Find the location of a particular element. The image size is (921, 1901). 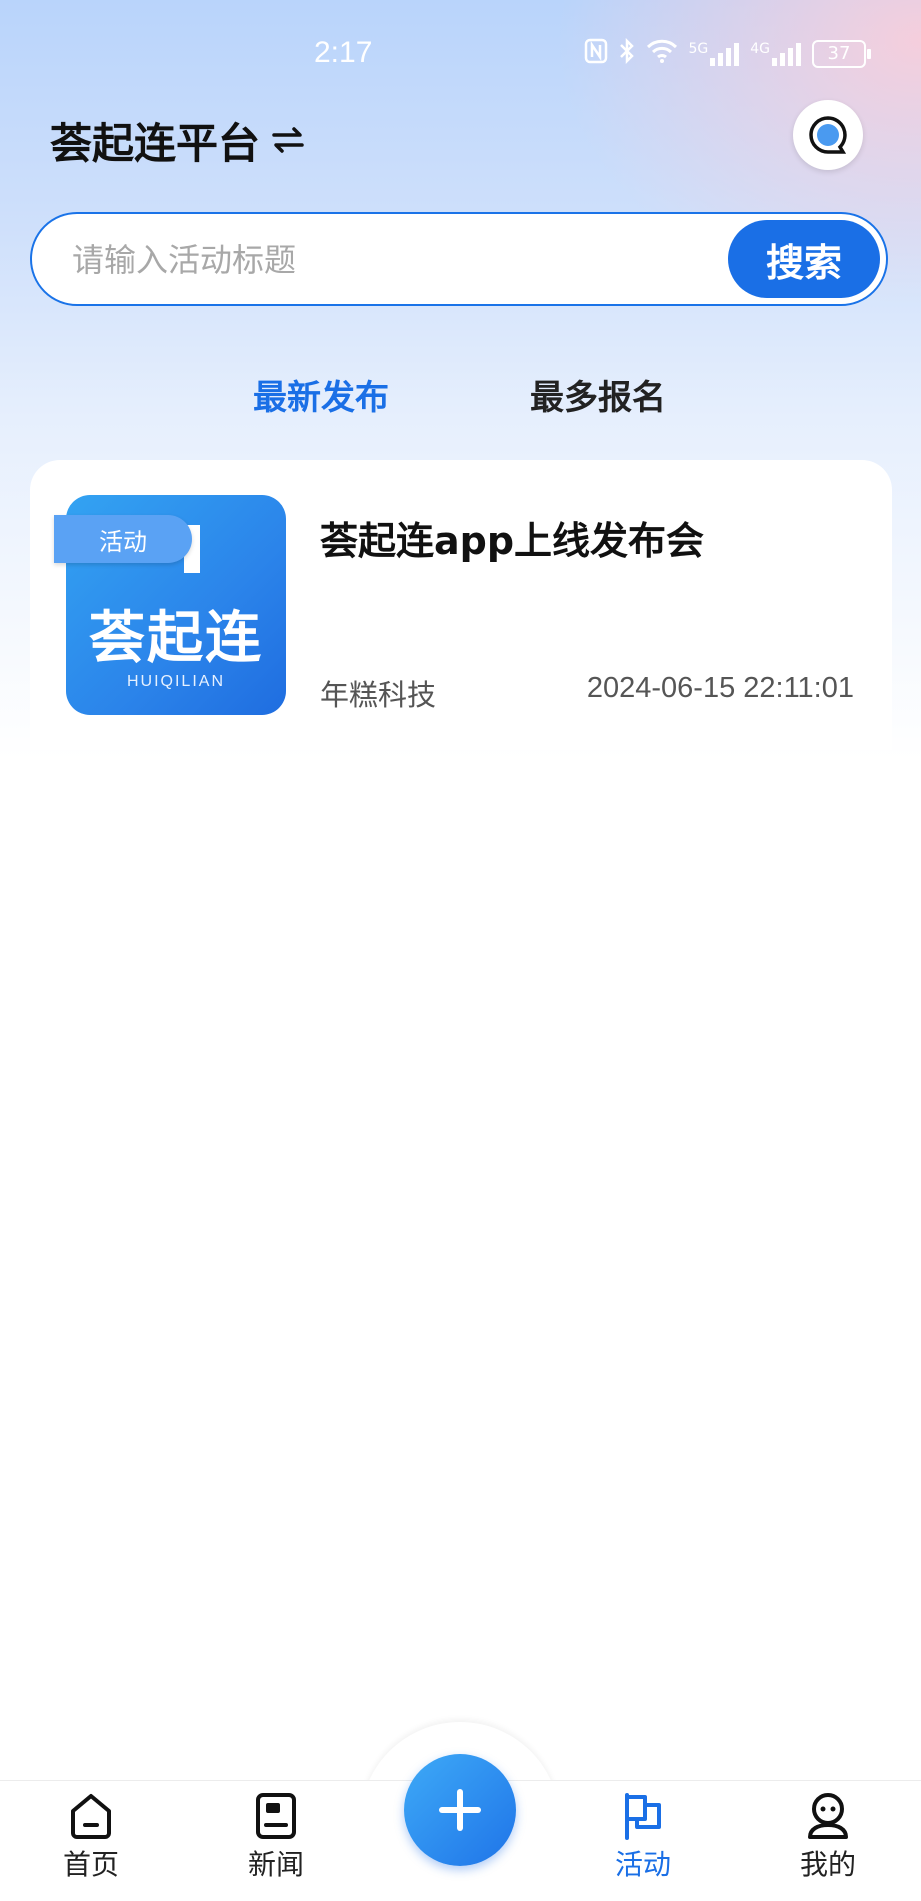

activity-title: 荟起连app上线发布会 is located at coordinates (512, 541).